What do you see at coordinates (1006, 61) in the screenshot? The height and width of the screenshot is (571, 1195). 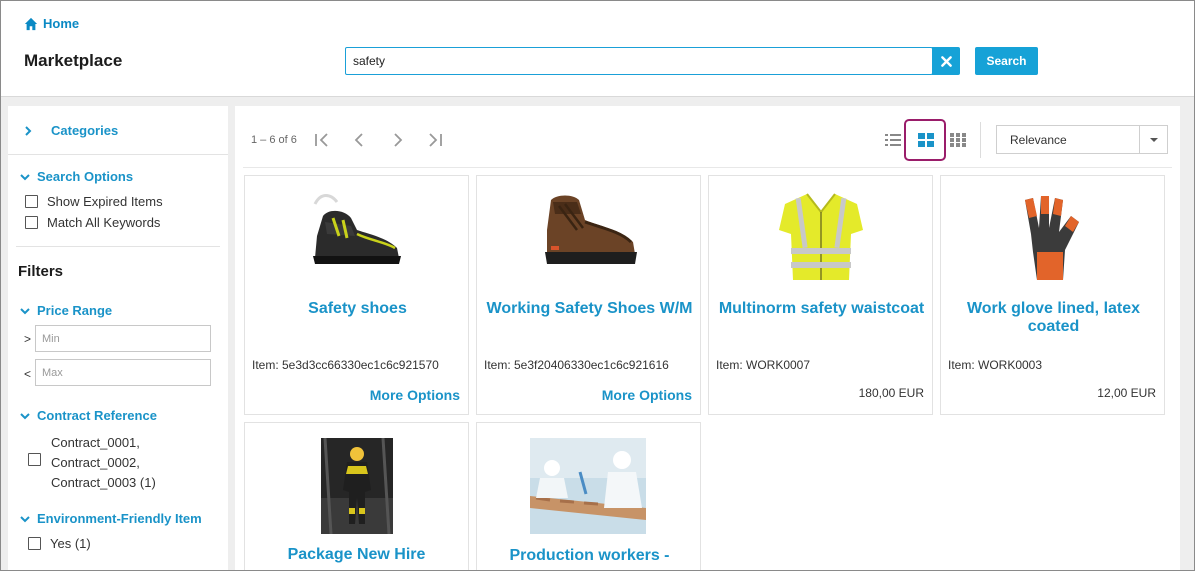 I see `search-button: Search` at bounding box center [1006, 61].